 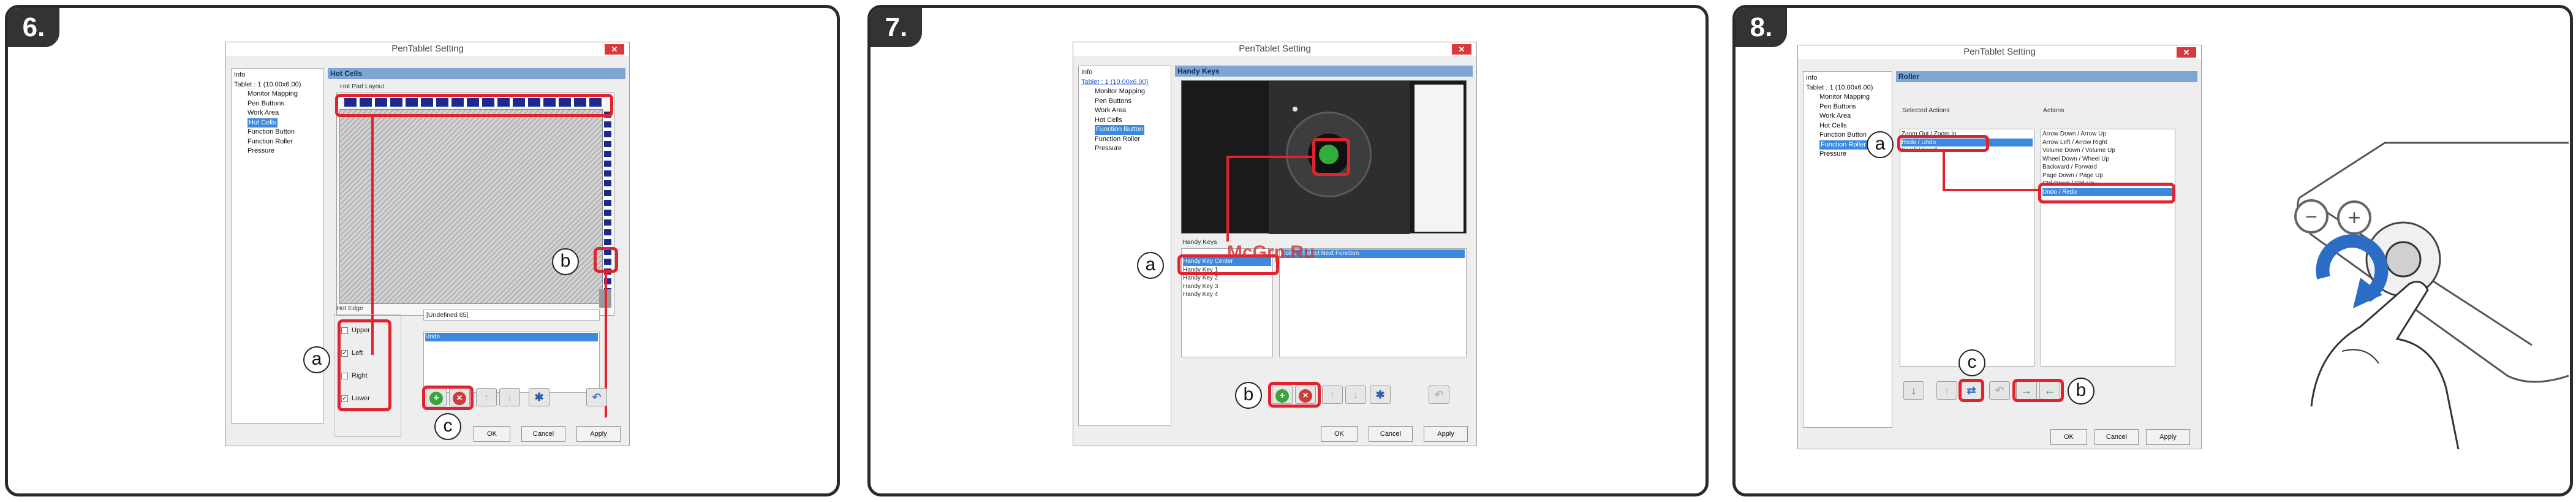 I want to click on step-number: 7., so click(x=896, y=28).